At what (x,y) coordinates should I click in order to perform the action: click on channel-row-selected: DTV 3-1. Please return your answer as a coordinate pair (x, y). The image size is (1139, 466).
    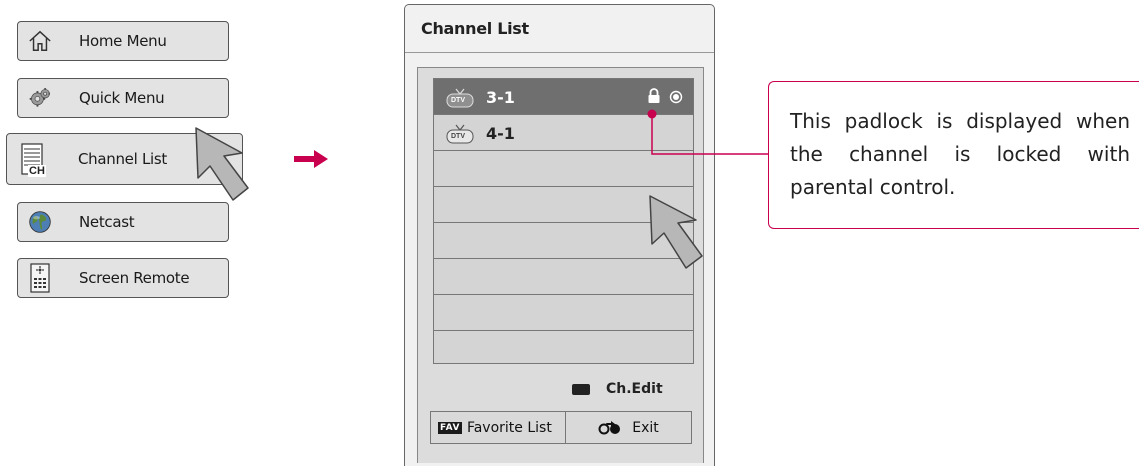
    Looking at the image, I should click on (563, 97).